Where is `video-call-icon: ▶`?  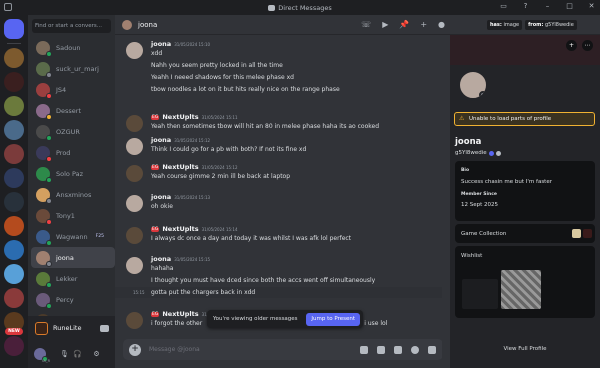 video-call-icon: ▶ is located at coordinates (385, 24).